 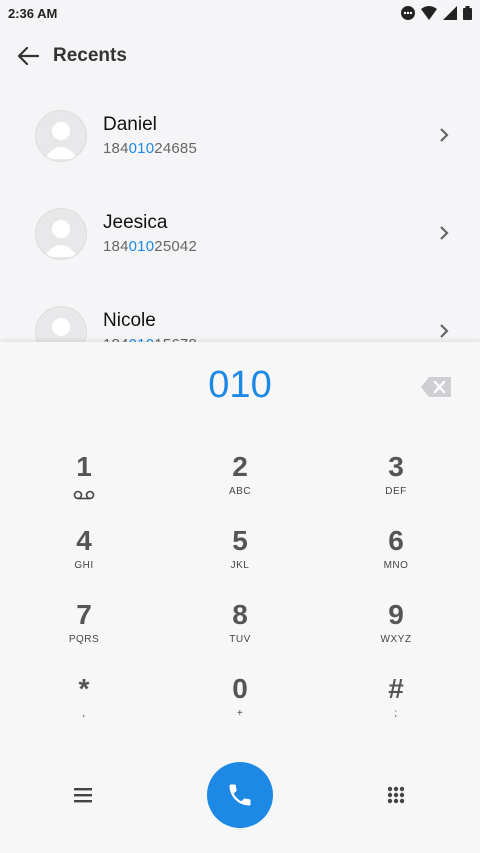 I want to click on menu-button, so click(x=83, y=795).